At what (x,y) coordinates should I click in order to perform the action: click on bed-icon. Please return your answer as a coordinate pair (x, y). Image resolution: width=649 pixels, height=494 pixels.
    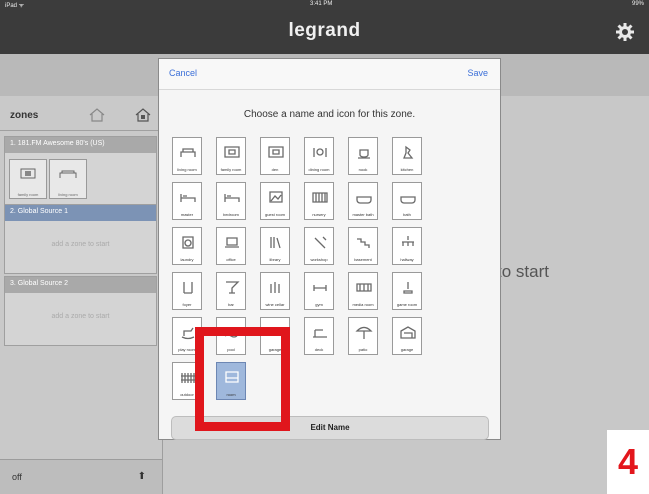
    Looking at the image, I should click on (188, 198).